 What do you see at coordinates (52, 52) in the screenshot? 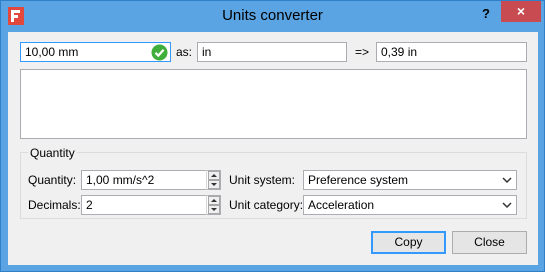
I see `input-value-text: 10,00 mm` at bounding box center [52, 52].